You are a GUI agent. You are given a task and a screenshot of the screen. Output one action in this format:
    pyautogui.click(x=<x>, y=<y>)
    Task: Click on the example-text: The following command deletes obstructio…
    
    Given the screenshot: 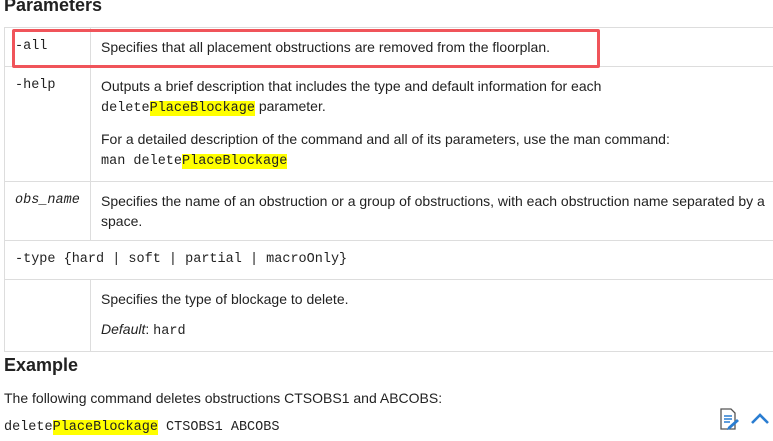 What is the action you would take?
    pyautogui.click(x=223, y=398)
    